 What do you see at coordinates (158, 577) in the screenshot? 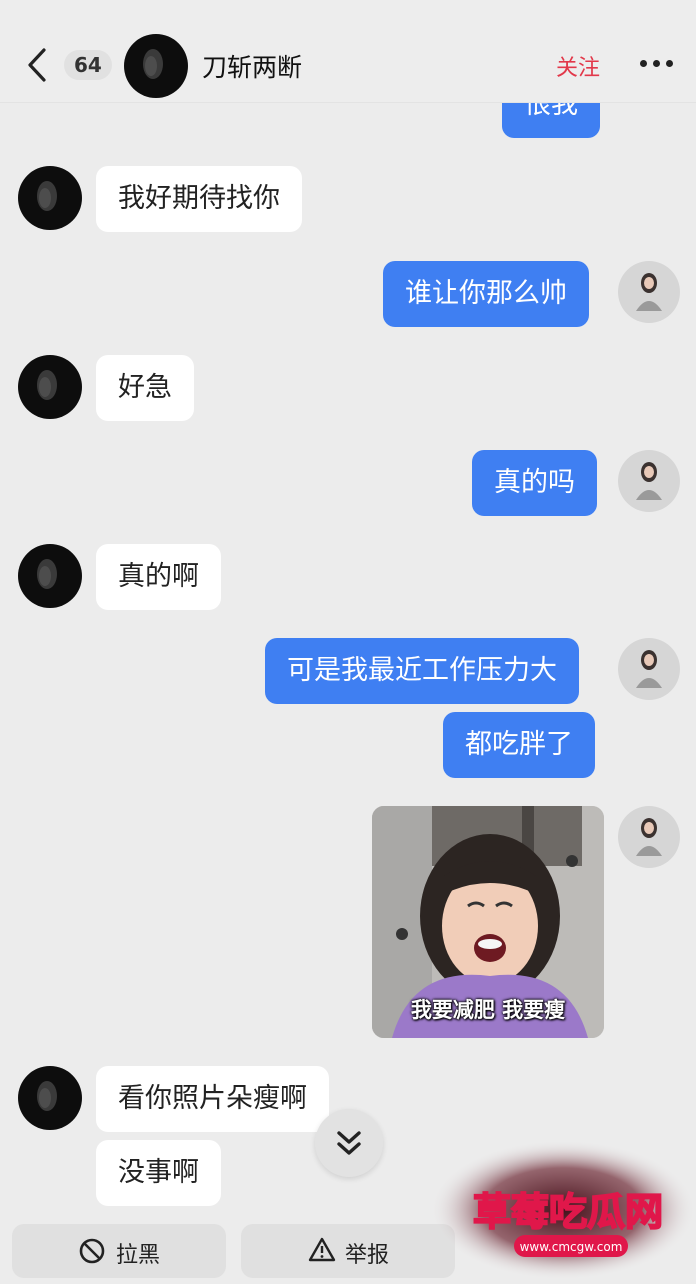
I see `message-bubble-received: 真的啊` at bounding box center [158, 577].